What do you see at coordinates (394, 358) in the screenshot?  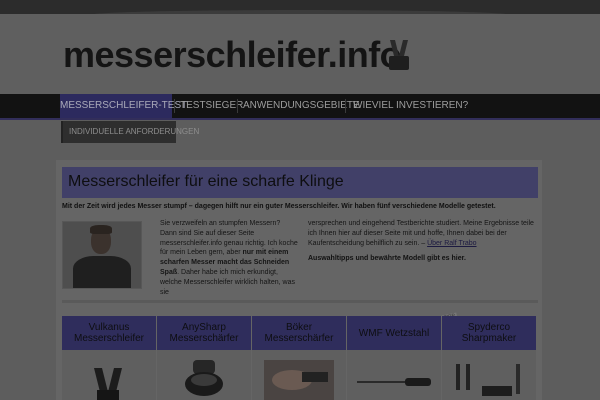 I see `product-card-wmf: WMF Wetzstahl` at bounding box center [394, 358].